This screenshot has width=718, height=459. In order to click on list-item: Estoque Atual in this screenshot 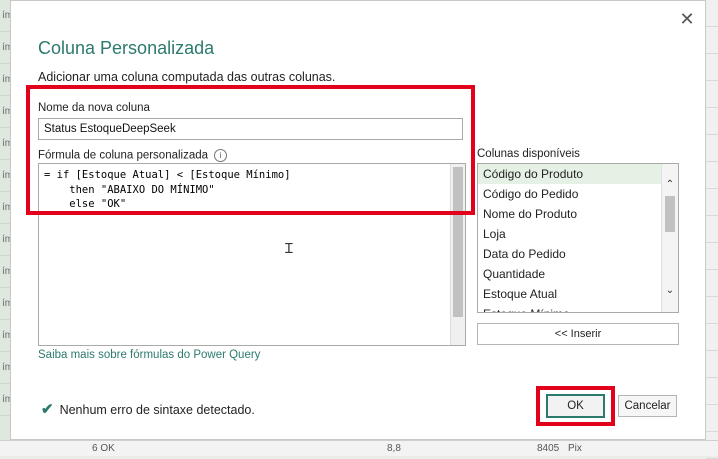, I will do `click(578, 294)`.